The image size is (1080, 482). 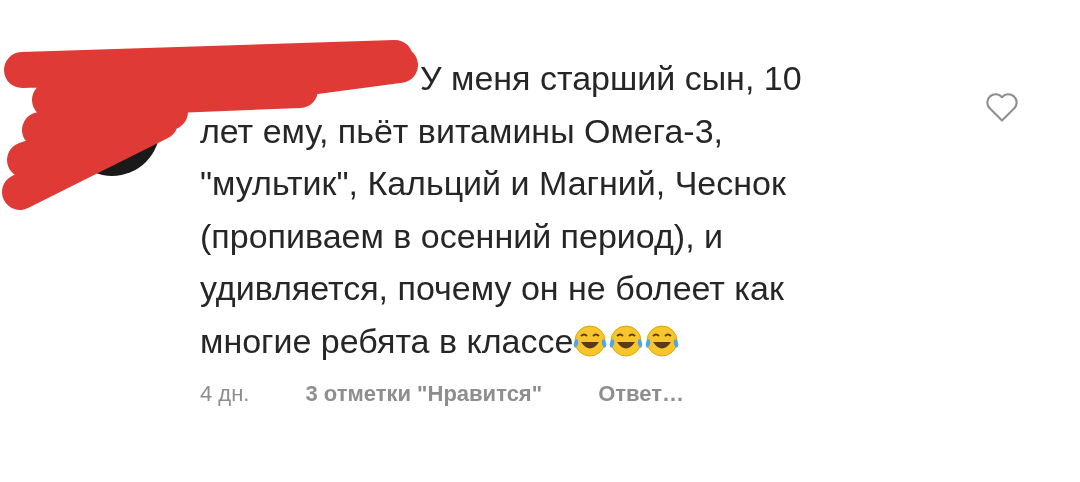 I want to click on likes-count: 3 отметки "Нравится", so click(x=424, y=393).